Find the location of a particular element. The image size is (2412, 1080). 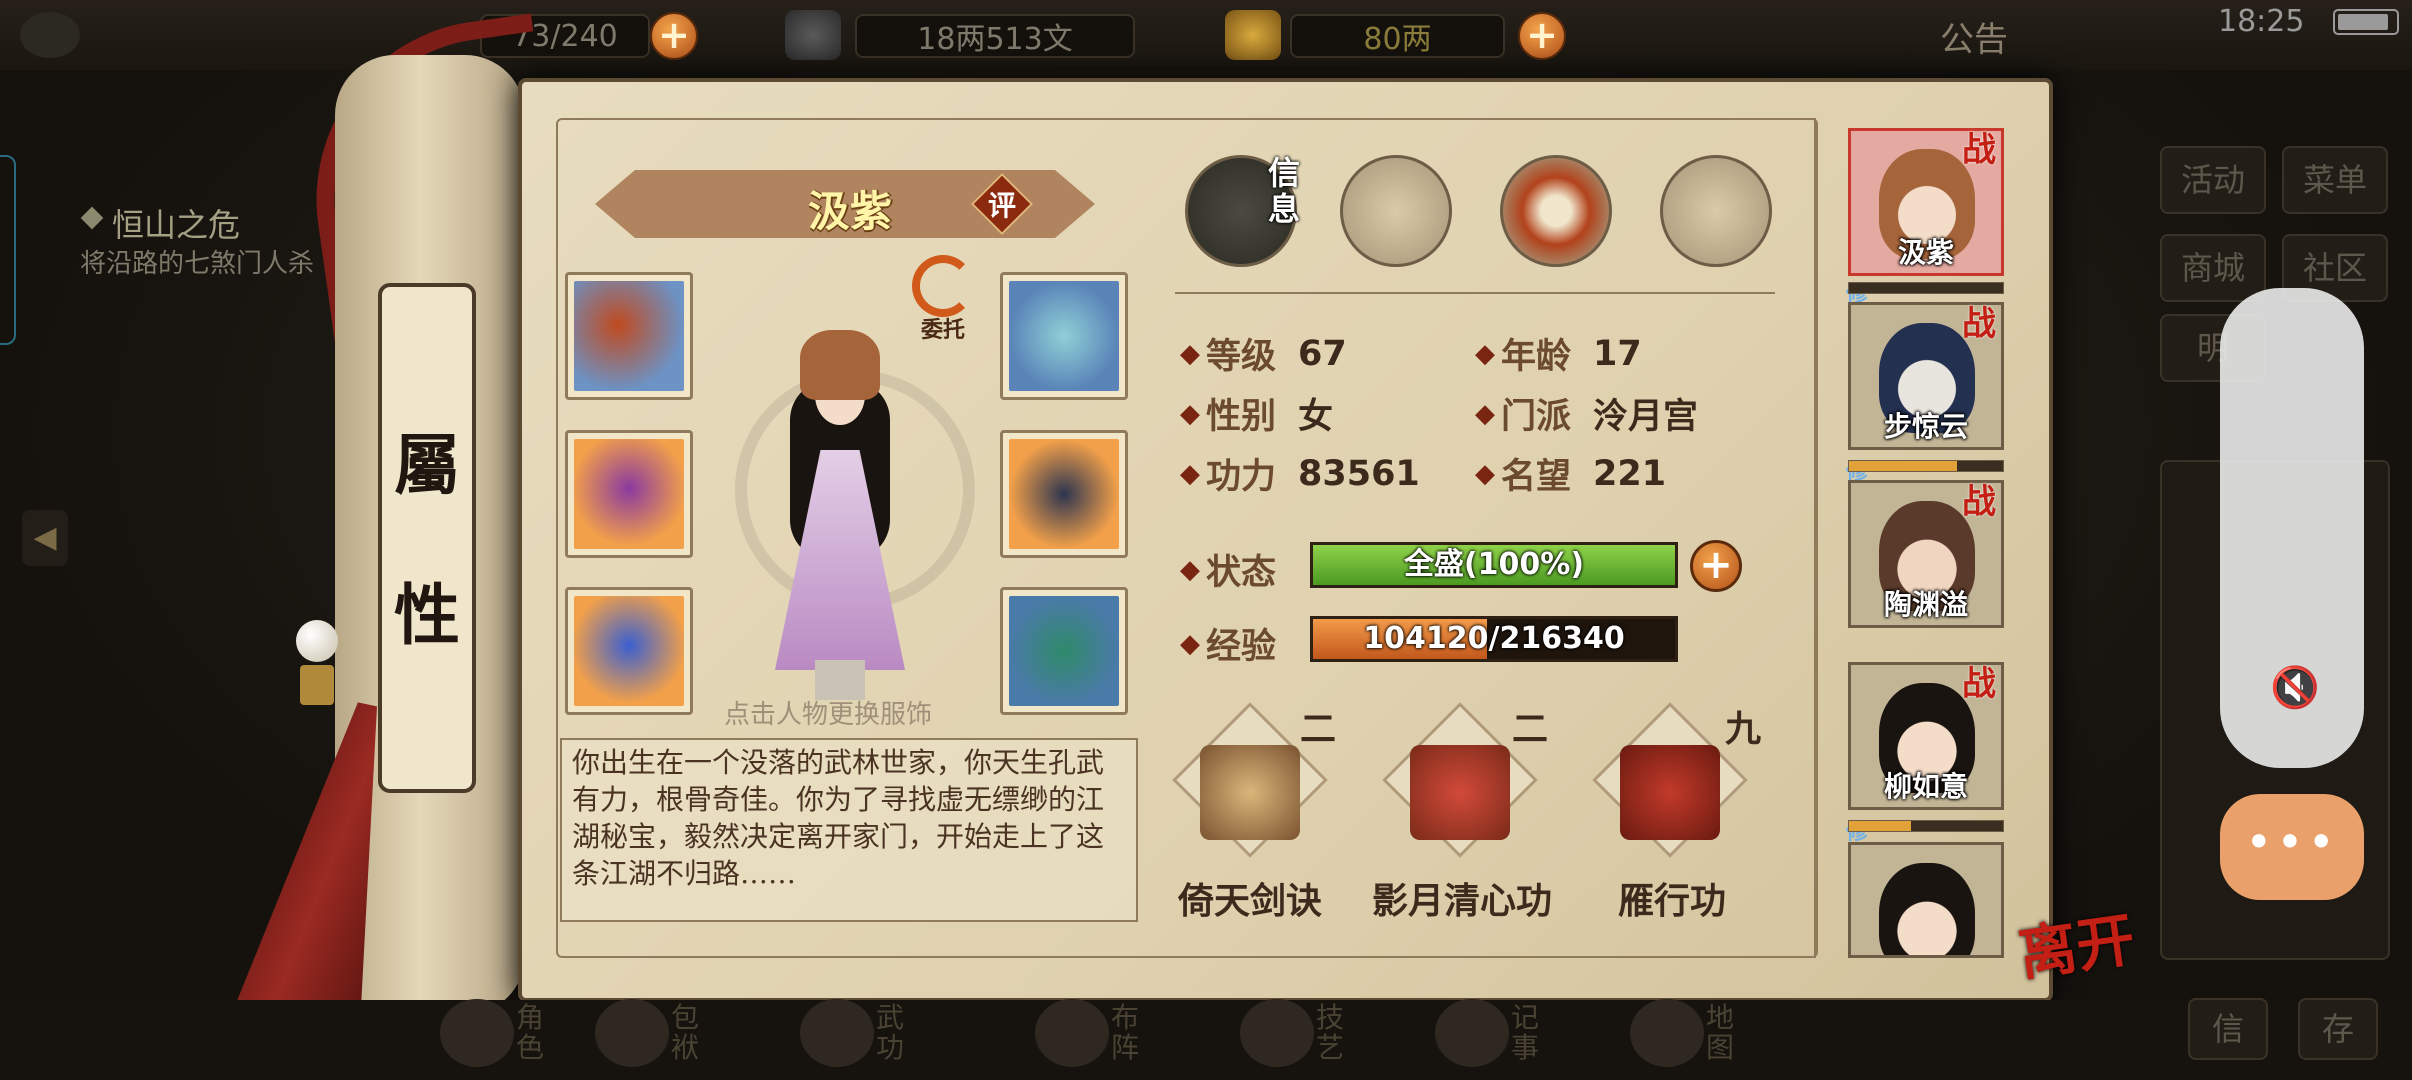

stat-fame: ◆ 名望 221 is located at coordinates (1571, 475).